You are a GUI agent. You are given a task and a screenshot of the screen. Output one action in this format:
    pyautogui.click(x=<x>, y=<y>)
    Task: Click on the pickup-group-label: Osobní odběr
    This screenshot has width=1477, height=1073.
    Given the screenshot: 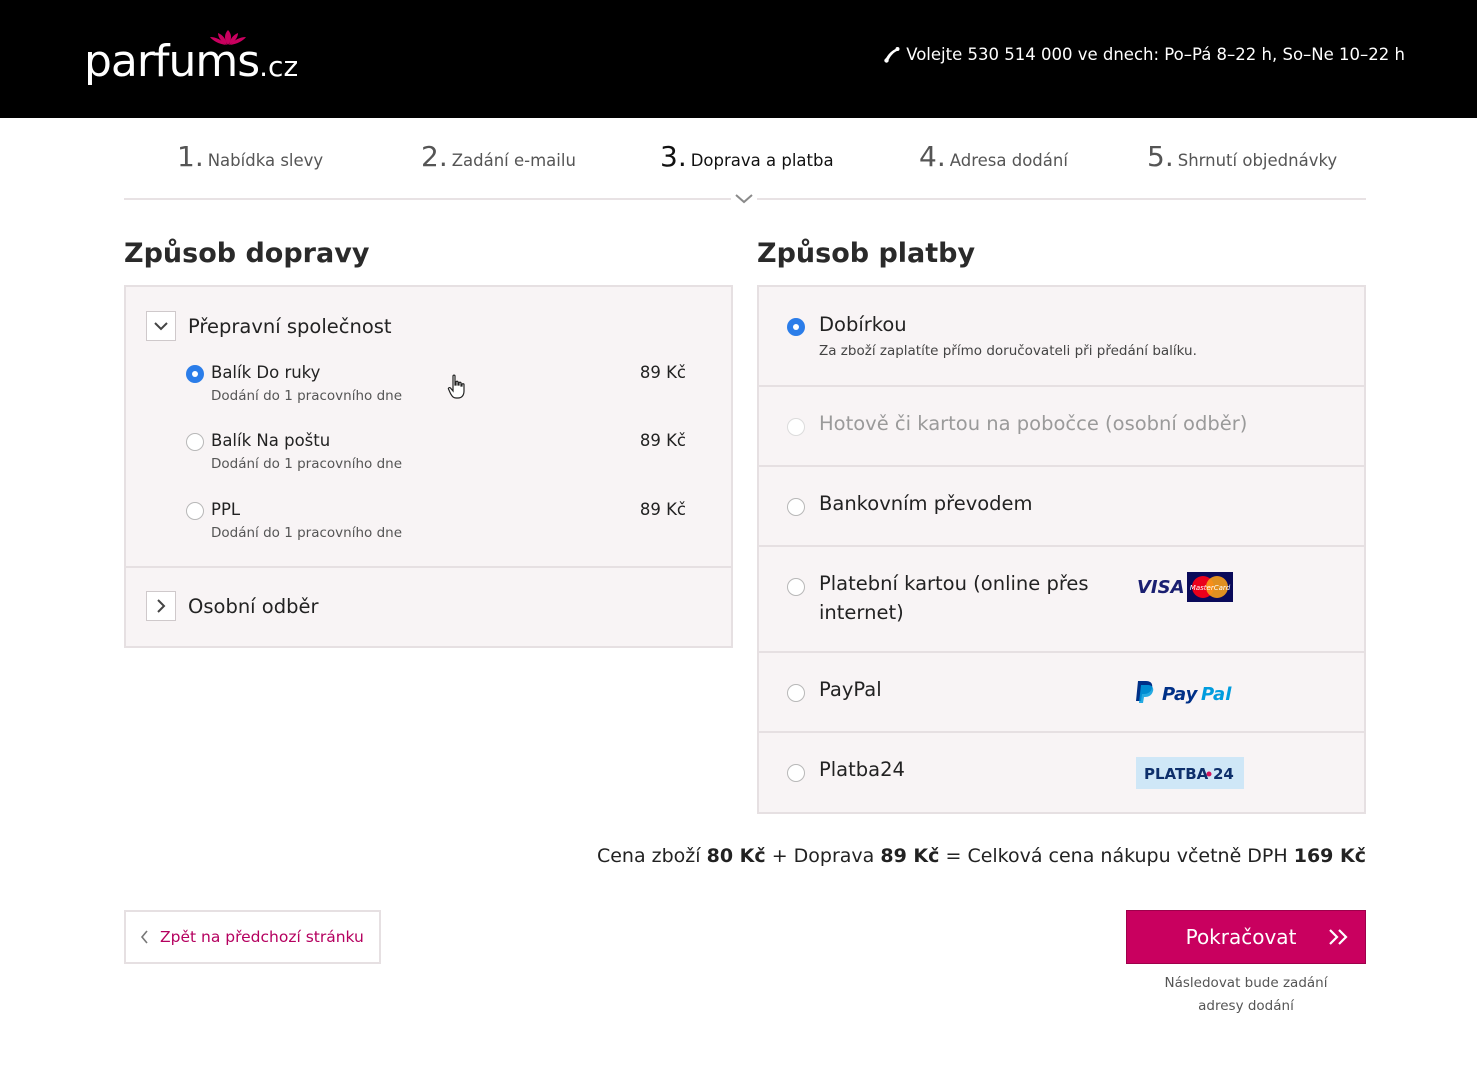 What is the action you would take?
    pyautogui.click(x=253, y=606)
    